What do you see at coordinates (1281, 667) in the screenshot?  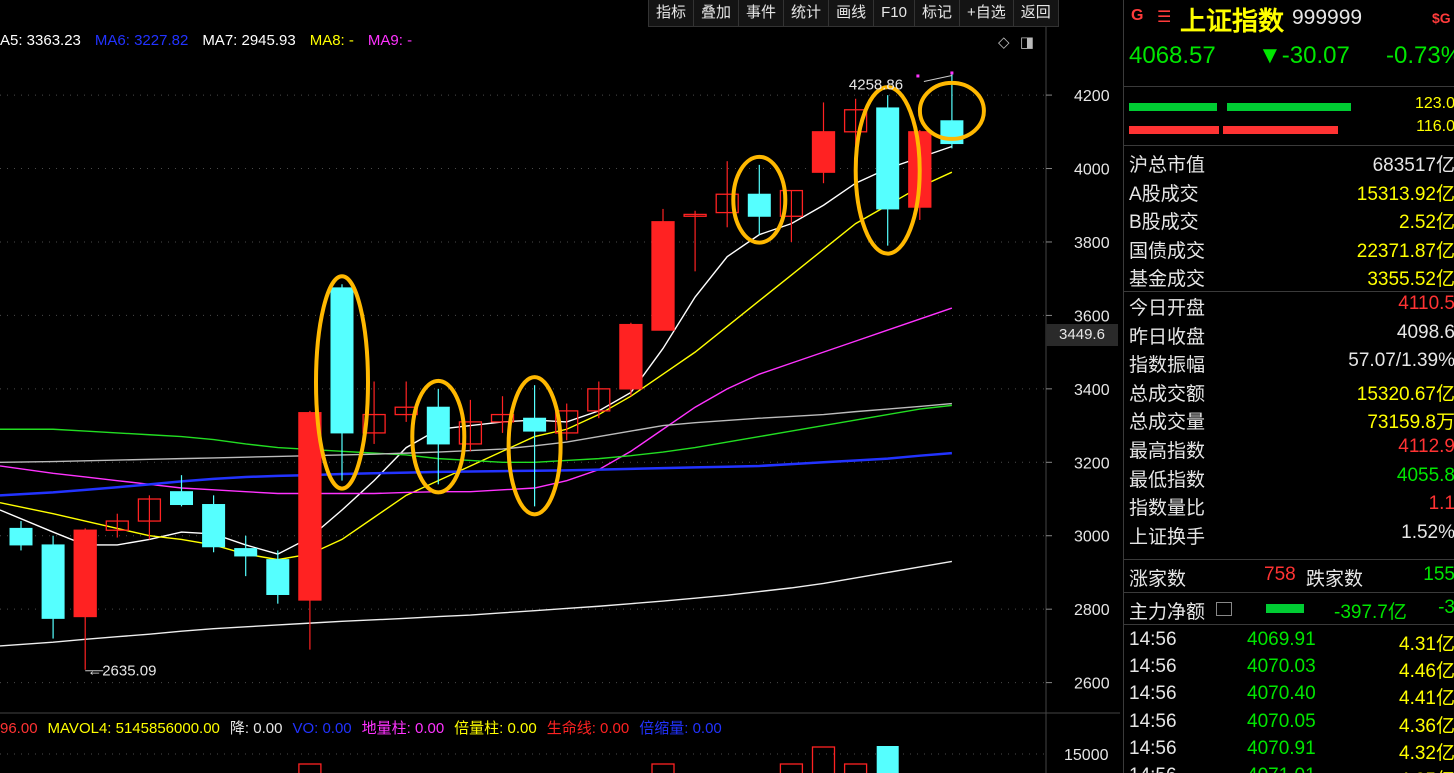 I see `tick-p: 4070.03` at bounding box center [1281, 667].